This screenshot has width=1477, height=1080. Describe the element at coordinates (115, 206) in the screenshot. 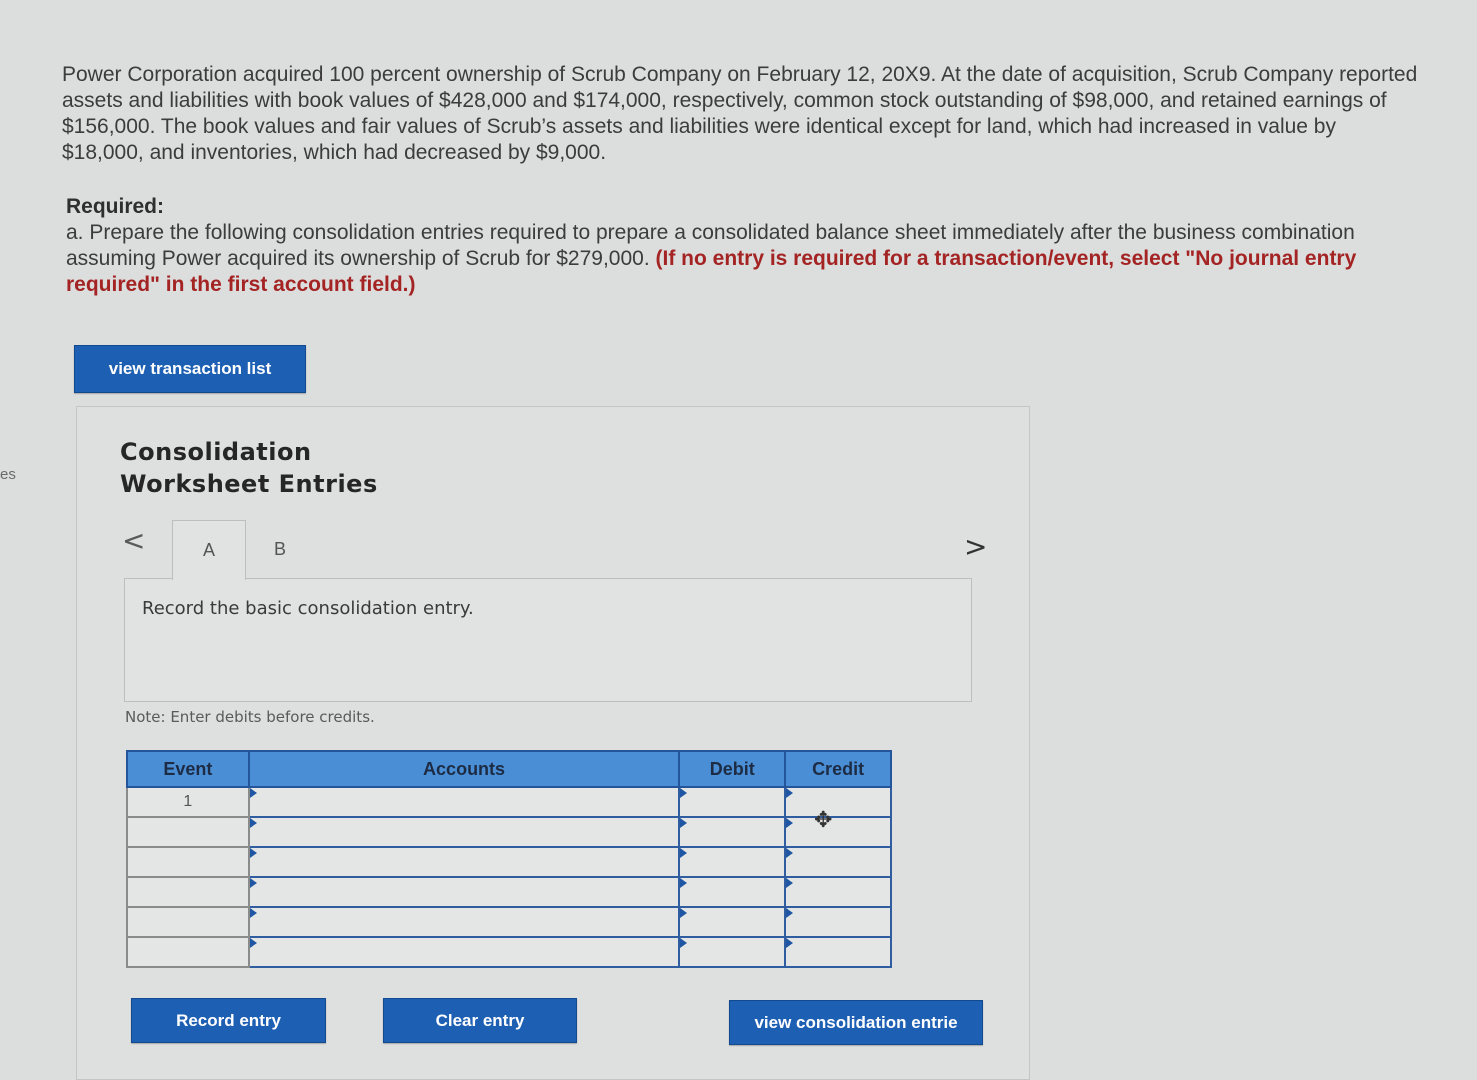

I see `required-heading: Required:` at that location.